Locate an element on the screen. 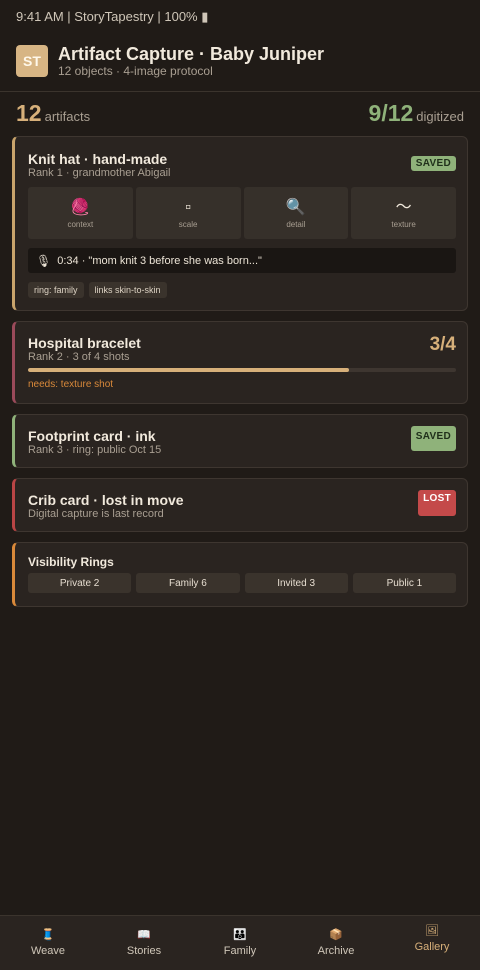 This screenshot has height=970, width=480. box-icon: 📦 is located at coordinates (336, 935).